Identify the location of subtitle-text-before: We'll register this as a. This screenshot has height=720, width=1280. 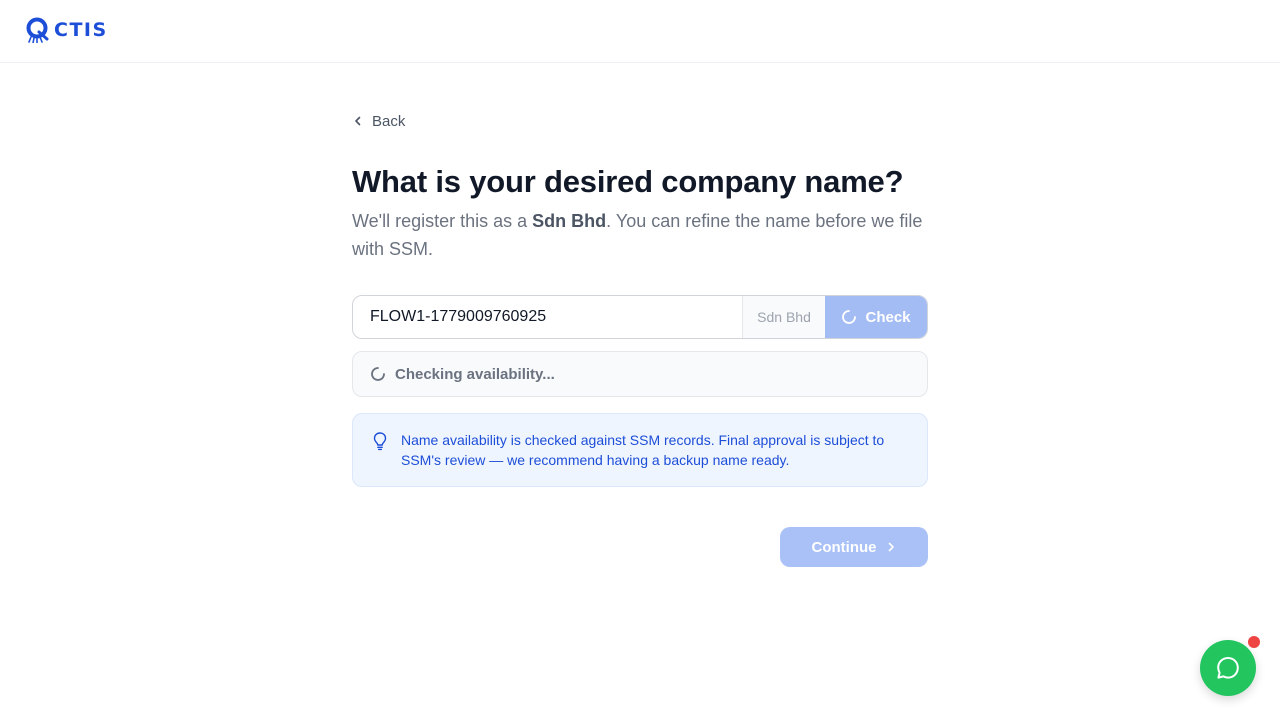
(442, 221).